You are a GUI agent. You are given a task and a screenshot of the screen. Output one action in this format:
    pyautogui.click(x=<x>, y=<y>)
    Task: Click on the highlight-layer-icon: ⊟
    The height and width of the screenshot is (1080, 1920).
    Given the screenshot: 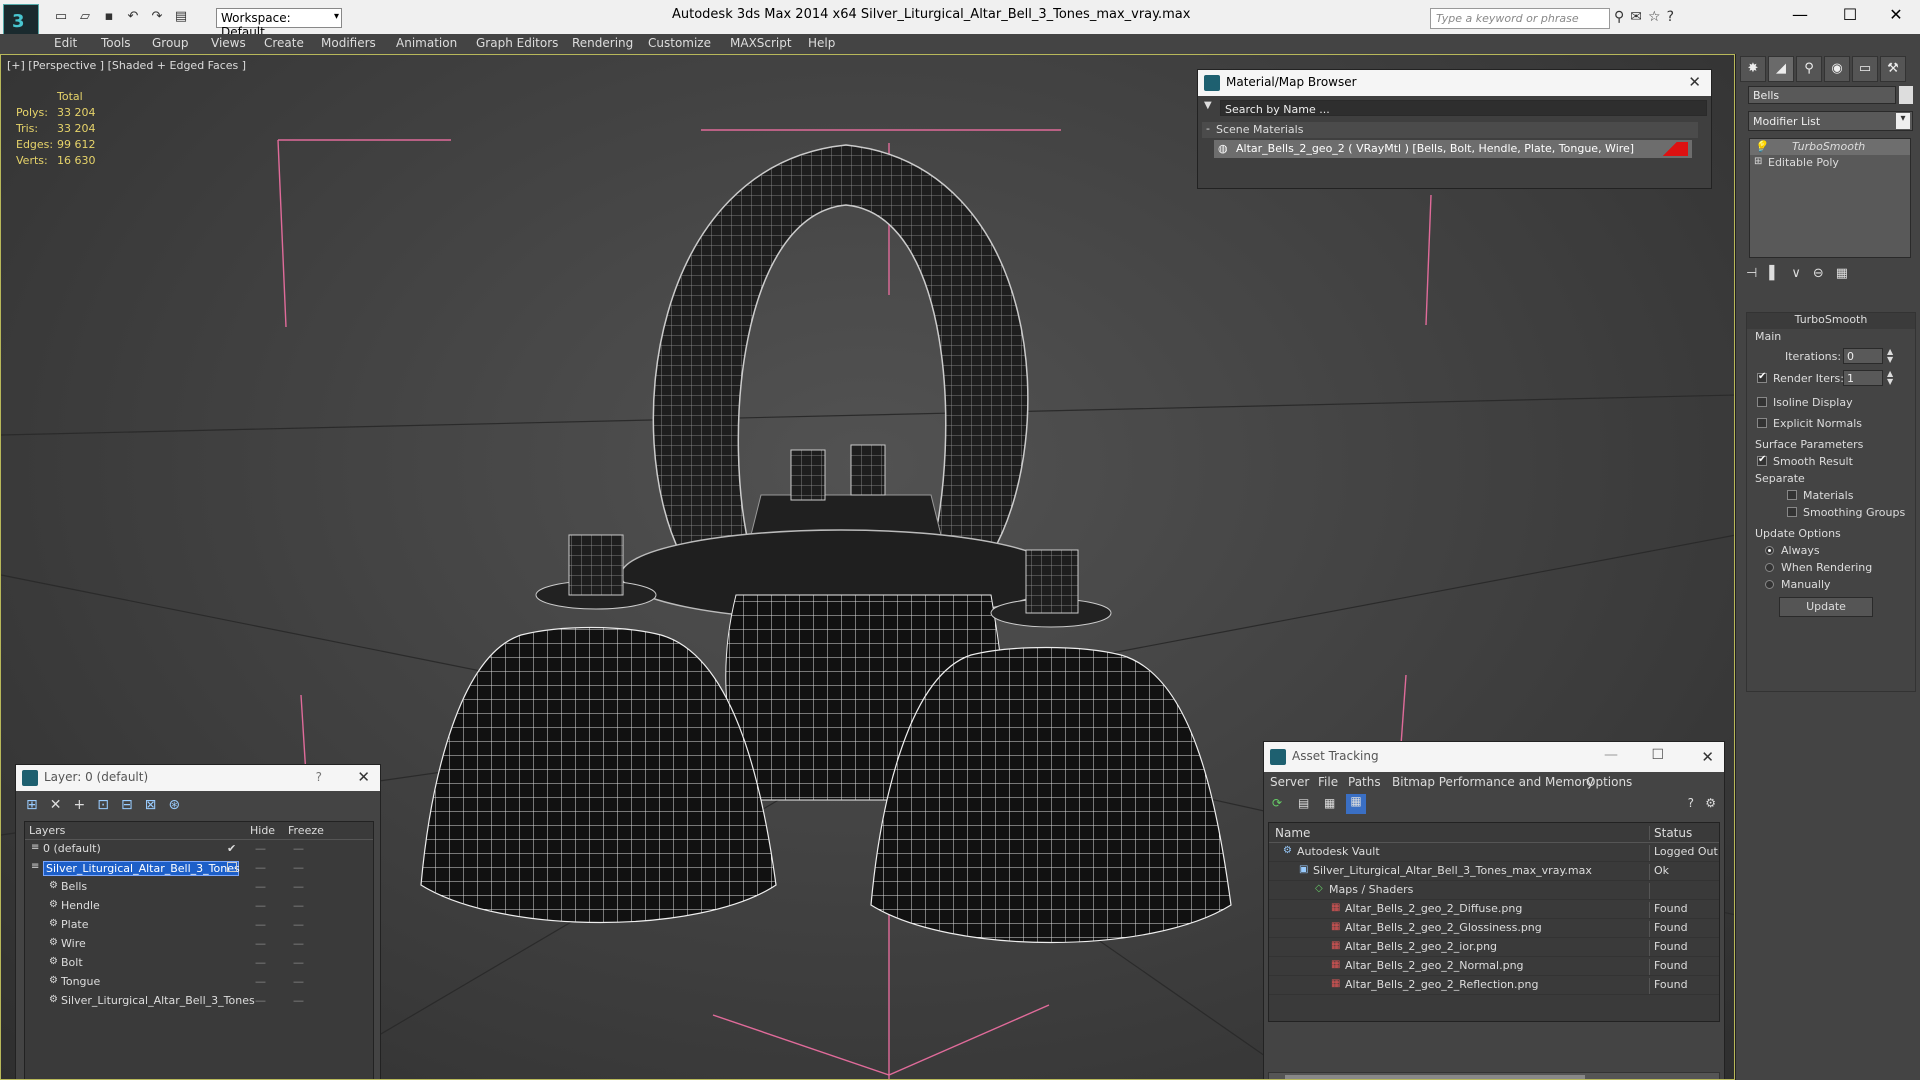 What is the action you would take?
    pyautogui.click(x=127, y=805)
    